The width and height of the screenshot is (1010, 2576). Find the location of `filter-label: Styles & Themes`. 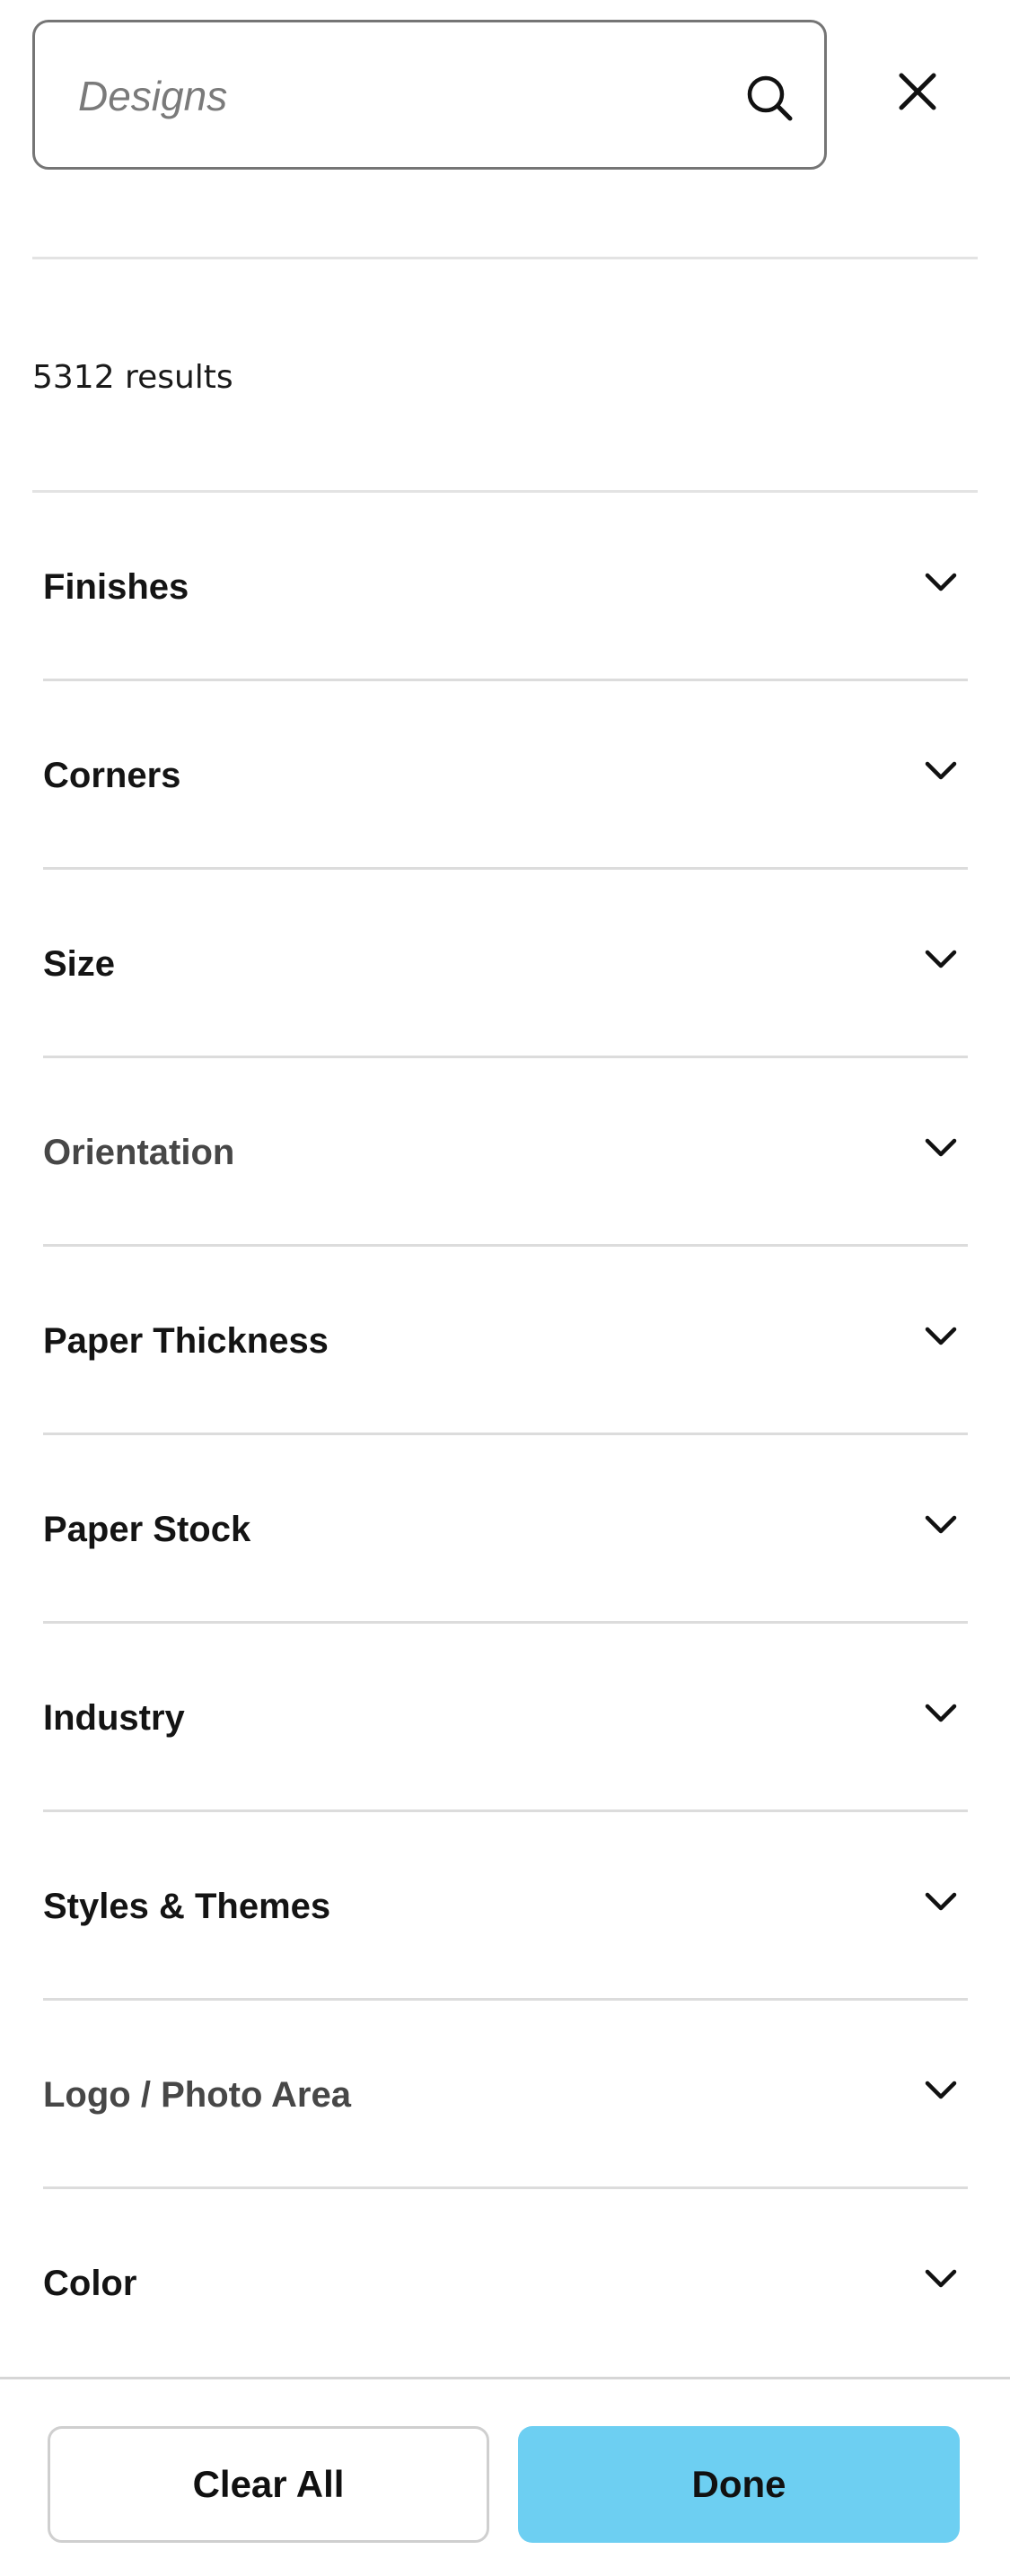

filter-label: Styles & Themes is located at coordinates (187, 1906).